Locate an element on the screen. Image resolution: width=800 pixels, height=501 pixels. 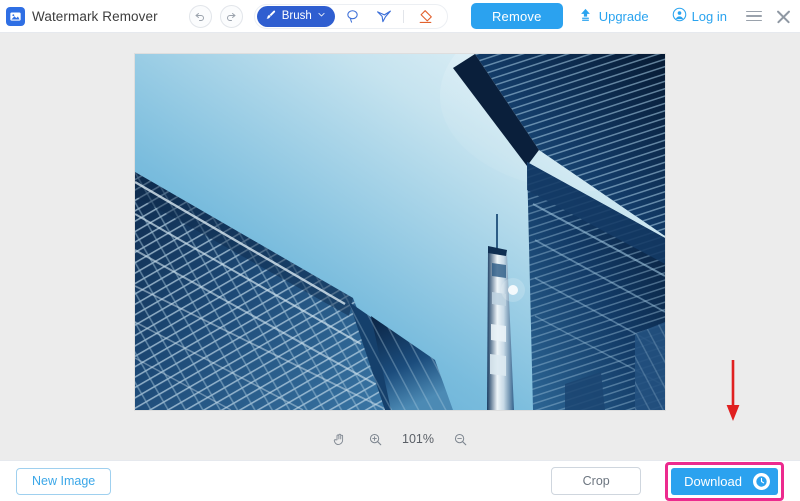
chevron-down-icon is located at coordinates (321, 16).